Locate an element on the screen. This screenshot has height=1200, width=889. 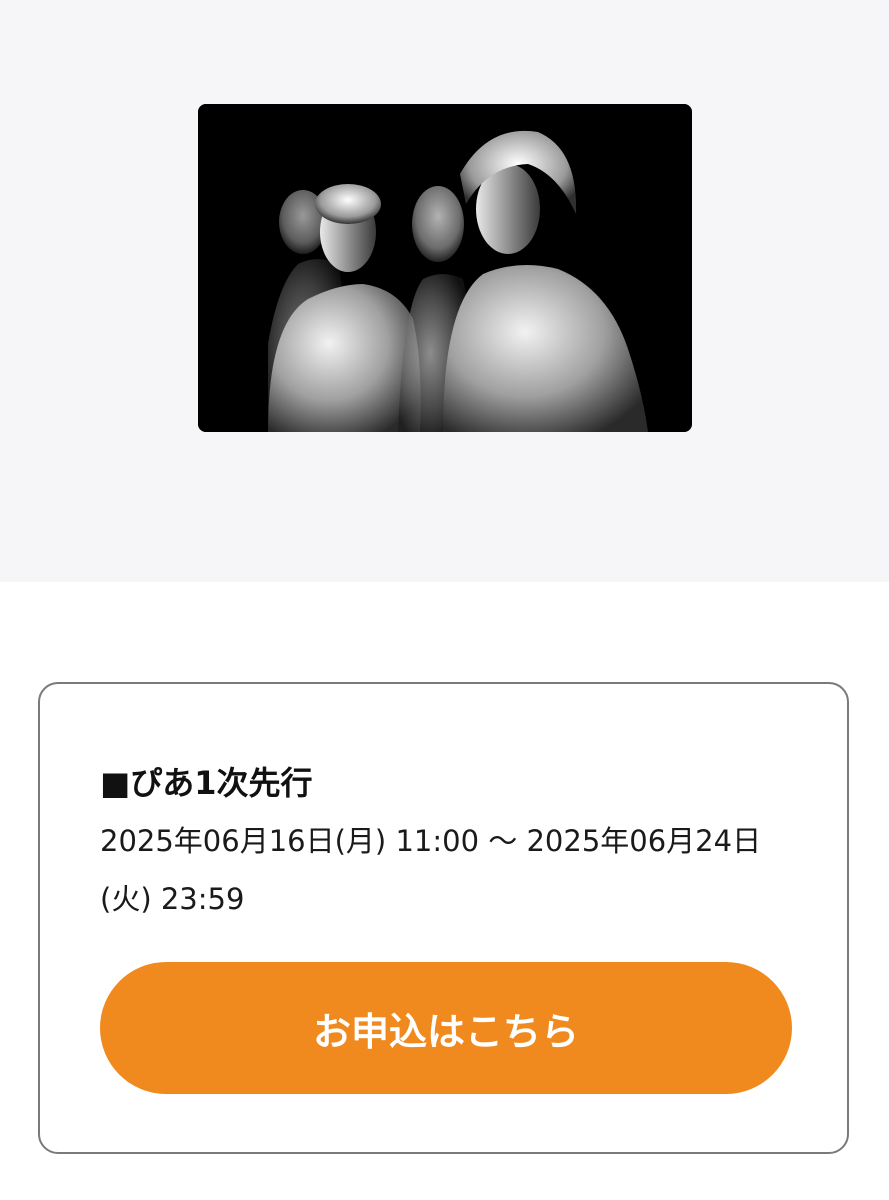
ticket-title: ■ぴあ1次先行 is located at coordinates (206, 783).